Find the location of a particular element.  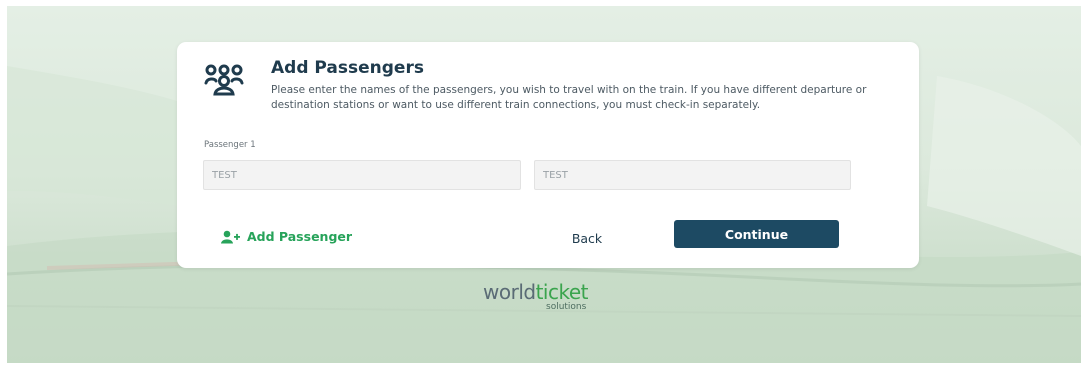

user-plus-icon is located at coordinates (230, 236).